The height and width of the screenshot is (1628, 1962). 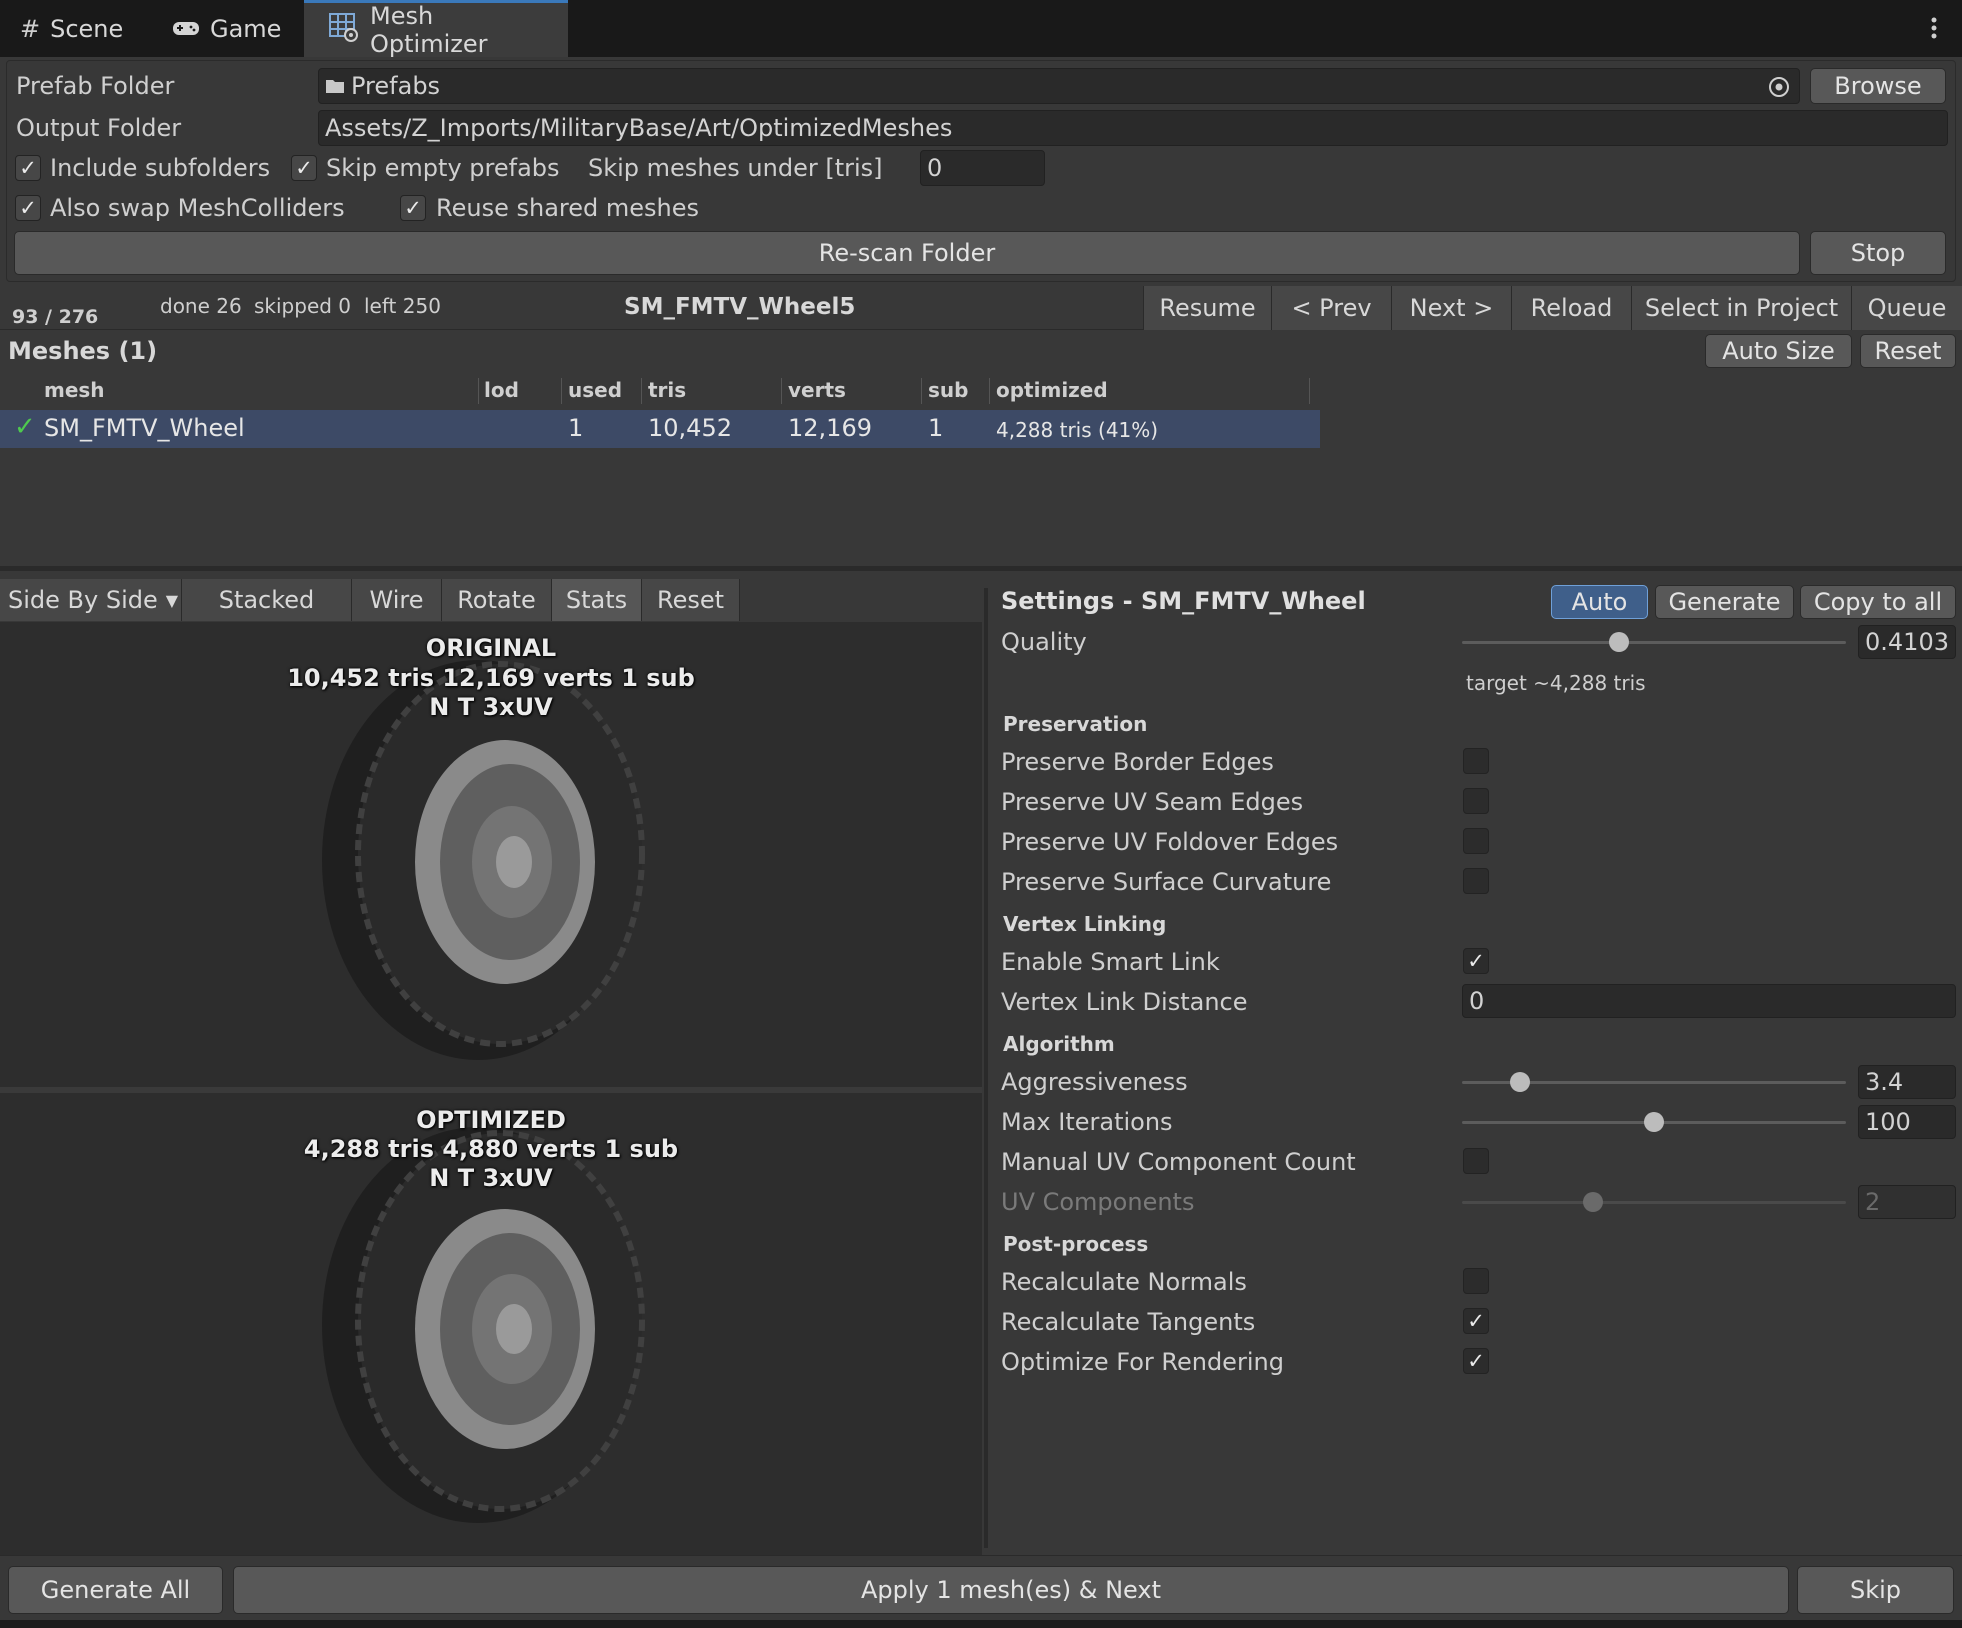 What do you see at coordinates (1152, 802) in the screenshot?
I see `preserve-uv-seam-label: Preserve UV Seam Edges` at bounding box center [1152, 802].